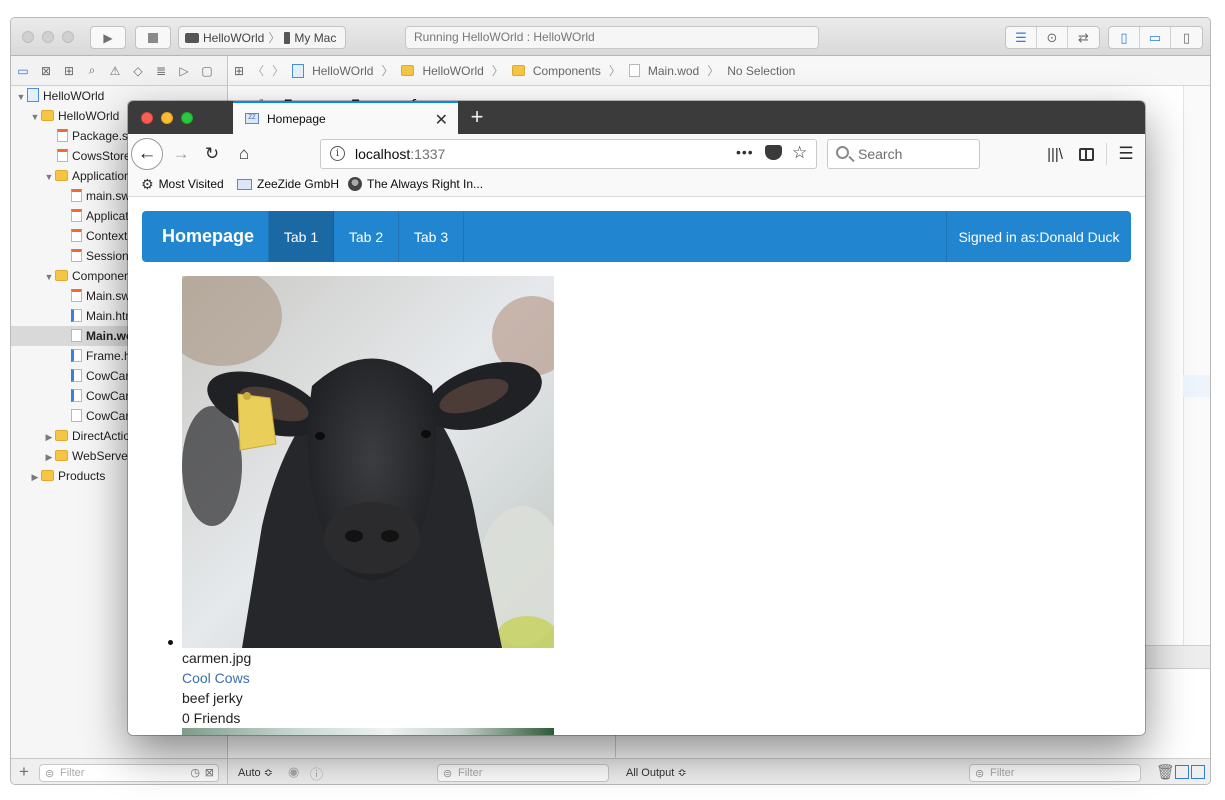 The height and width of the screenshot is (800, 1225). I want to click on variables-scope-selector: Auto ≎, so click(255, 772).